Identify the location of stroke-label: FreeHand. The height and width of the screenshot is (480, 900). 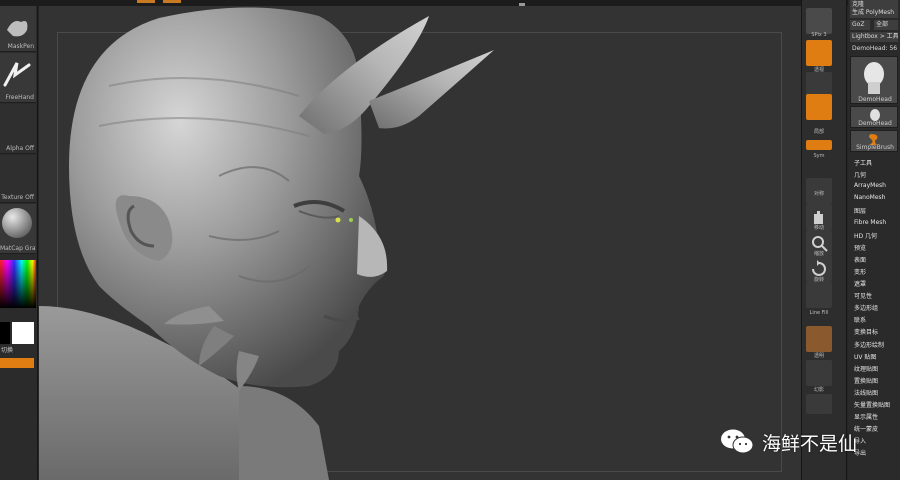
(19, 97).